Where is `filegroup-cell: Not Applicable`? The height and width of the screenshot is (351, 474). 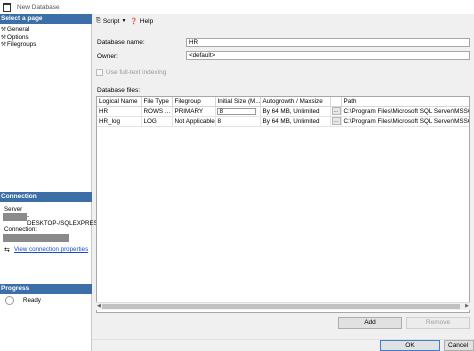 filegroup-cell: Not Applicable is located at coordinates (194, 121).